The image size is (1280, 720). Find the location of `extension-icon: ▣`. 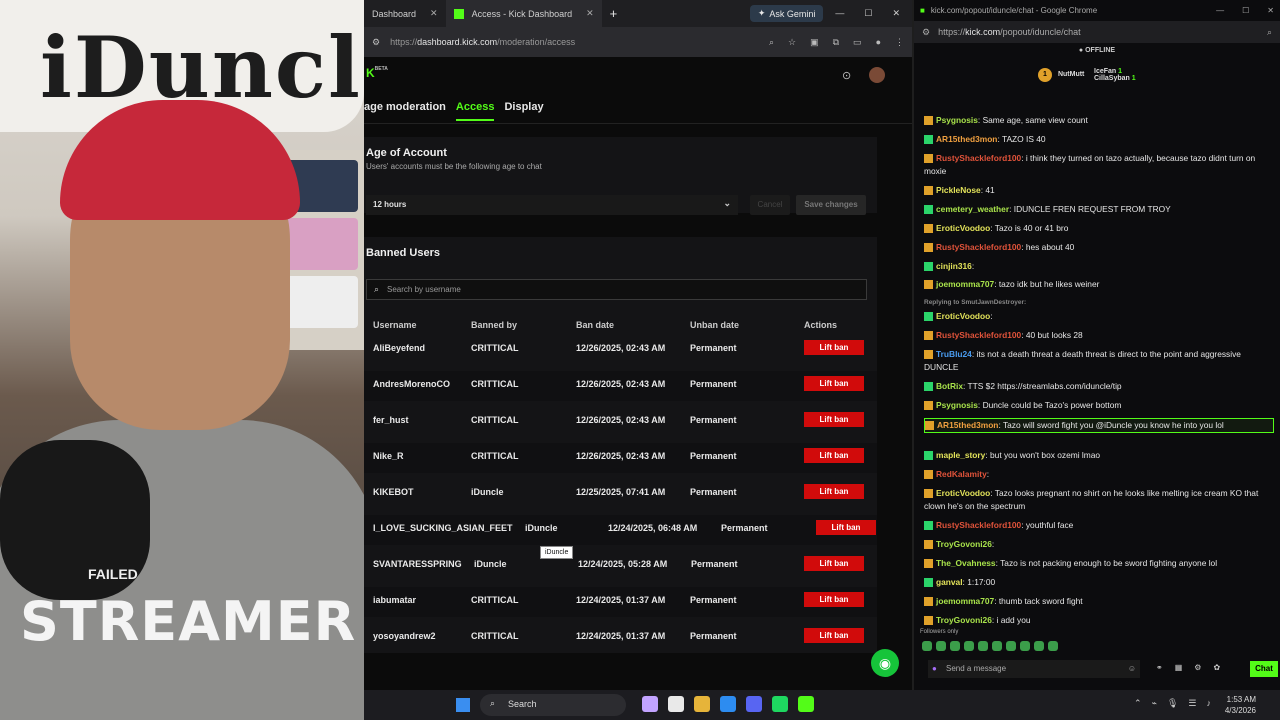

extension-icon: ▣ is located at coordinates (814, 42).